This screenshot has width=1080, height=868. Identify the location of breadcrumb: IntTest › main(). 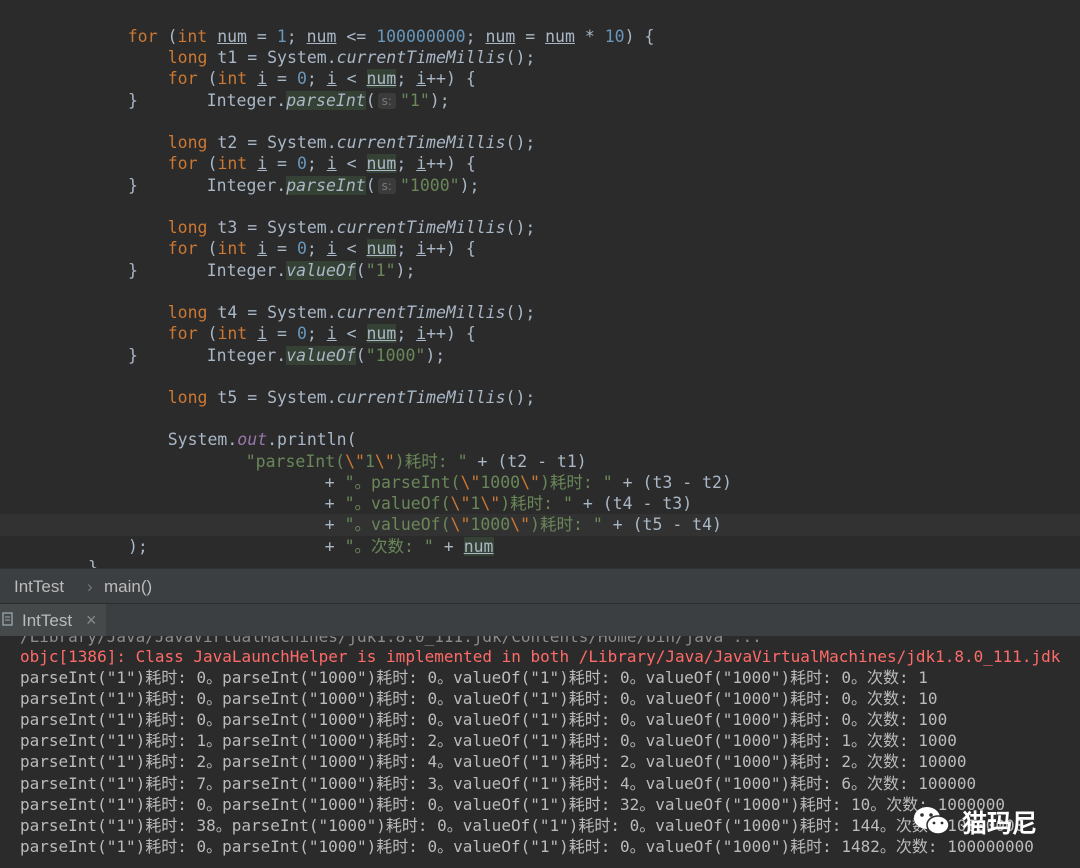
(540, 585).